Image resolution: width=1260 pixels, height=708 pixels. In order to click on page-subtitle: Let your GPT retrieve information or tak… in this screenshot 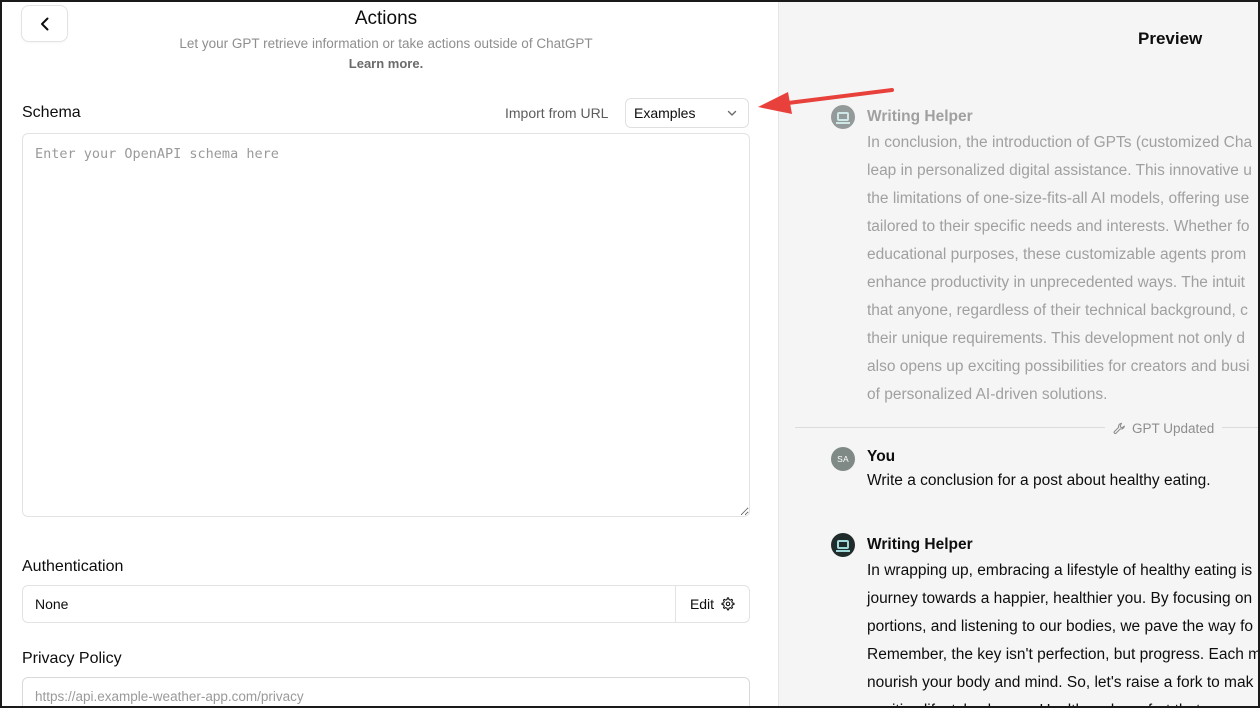, I will do `click(386, 43)`.